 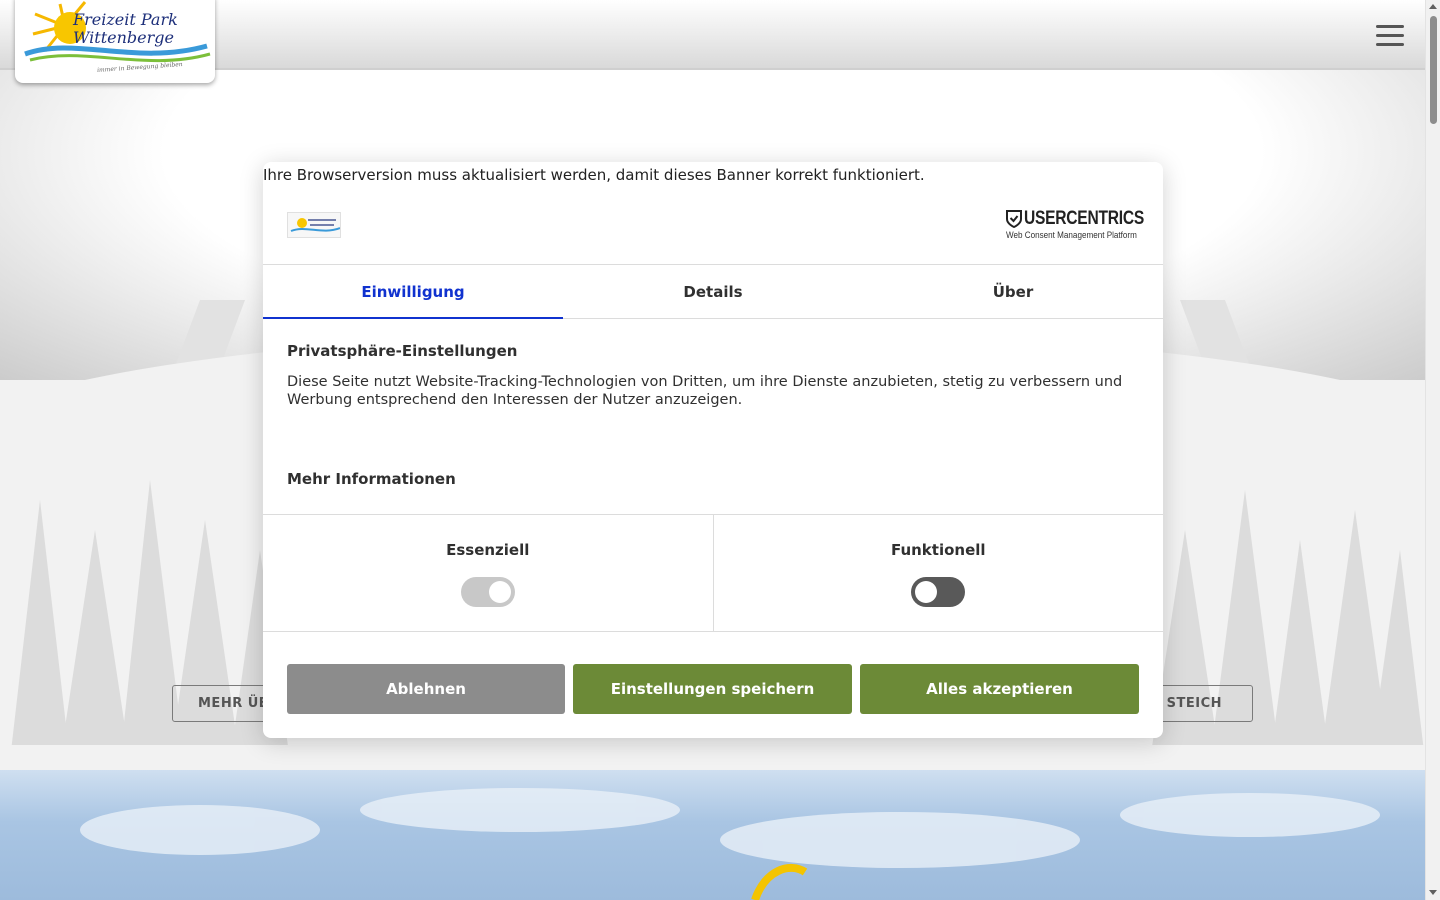 I want to click on category-functional: Funktionell, so click(x=938, y=573).